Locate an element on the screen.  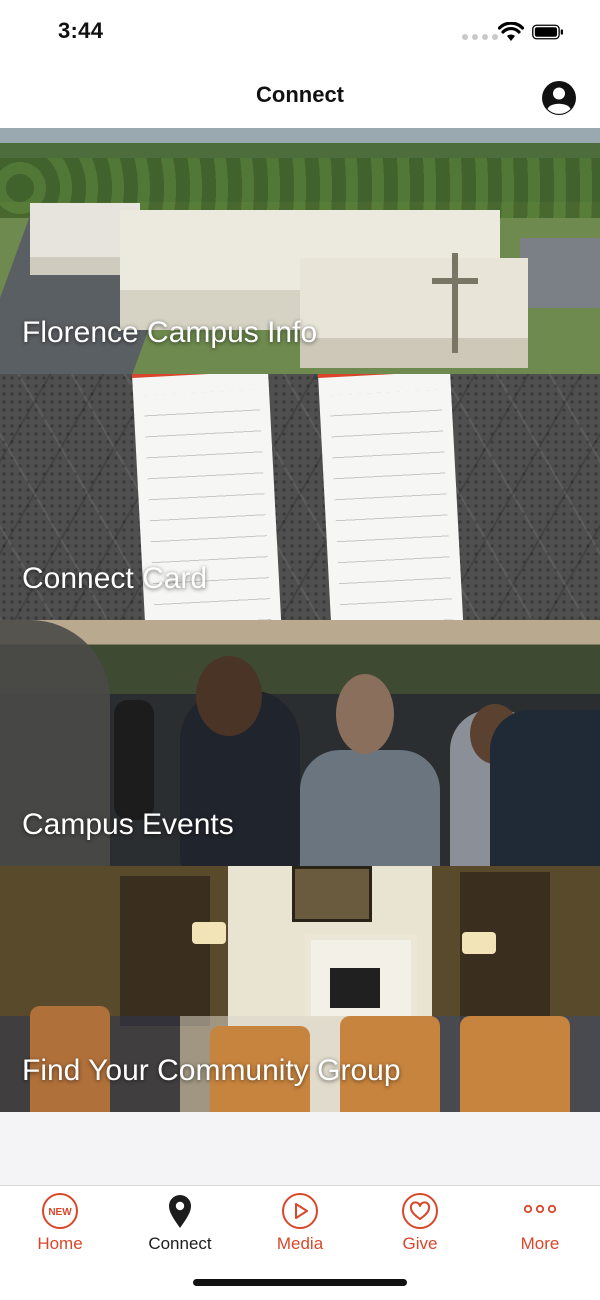
tab-give: Give is located at coordinates (420, 1226).